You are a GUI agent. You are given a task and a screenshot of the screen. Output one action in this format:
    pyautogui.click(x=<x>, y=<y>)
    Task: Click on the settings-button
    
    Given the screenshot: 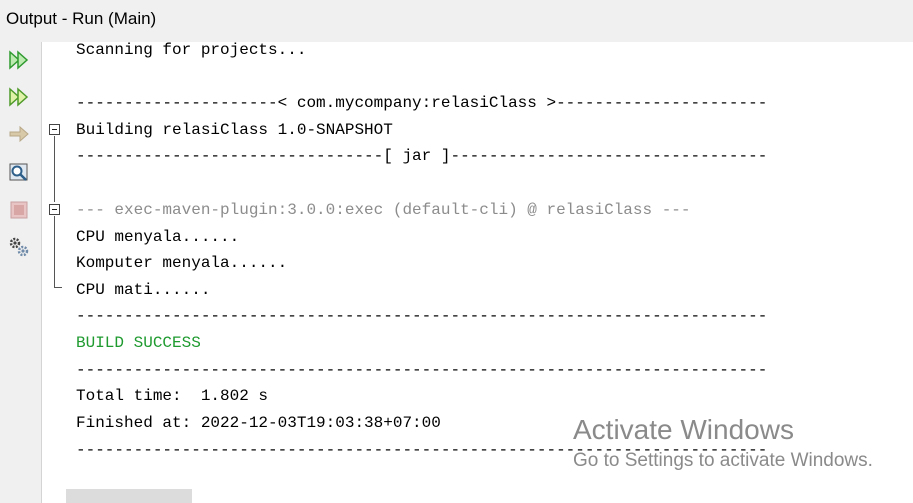 What is the action you would take?
    pyautogui.click(x=19, y=247)
    